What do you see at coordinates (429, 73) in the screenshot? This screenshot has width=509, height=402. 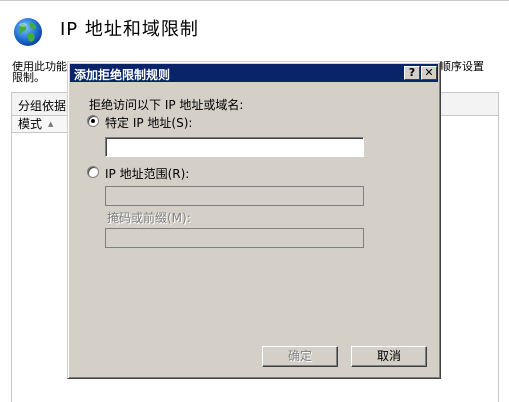 I see `close-button: ✕` at bounding box center [429, 73].